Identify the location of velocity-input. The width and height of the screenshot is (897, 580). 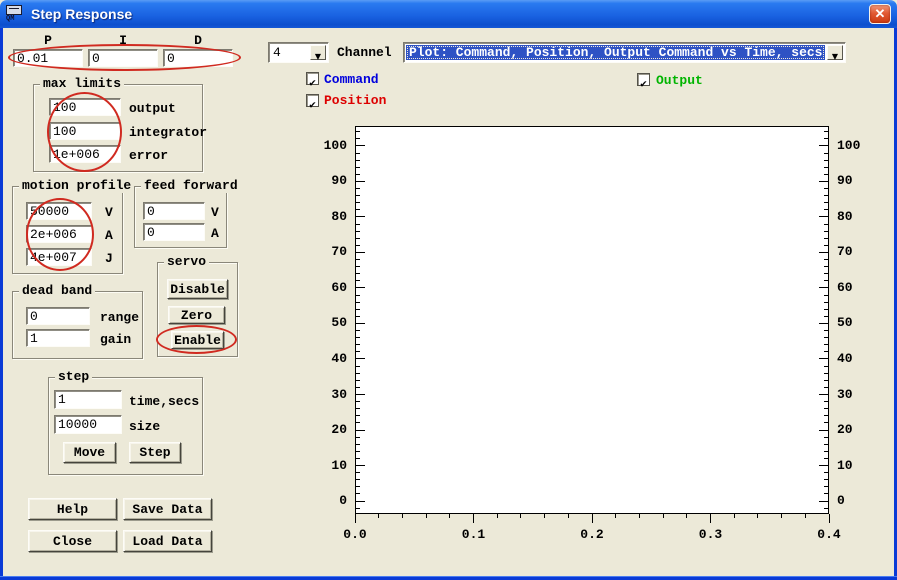
(59, 211).